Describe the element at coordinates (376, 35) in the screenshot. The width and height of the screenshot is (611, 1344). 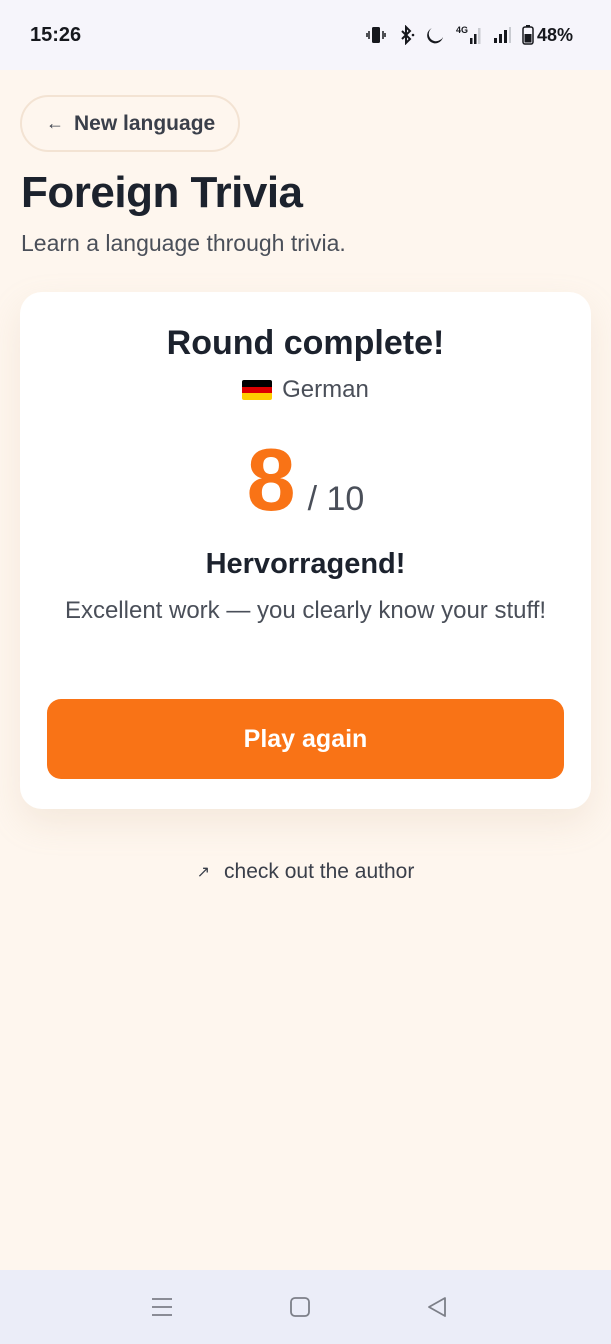
I see `vibrate-icon` at that location.